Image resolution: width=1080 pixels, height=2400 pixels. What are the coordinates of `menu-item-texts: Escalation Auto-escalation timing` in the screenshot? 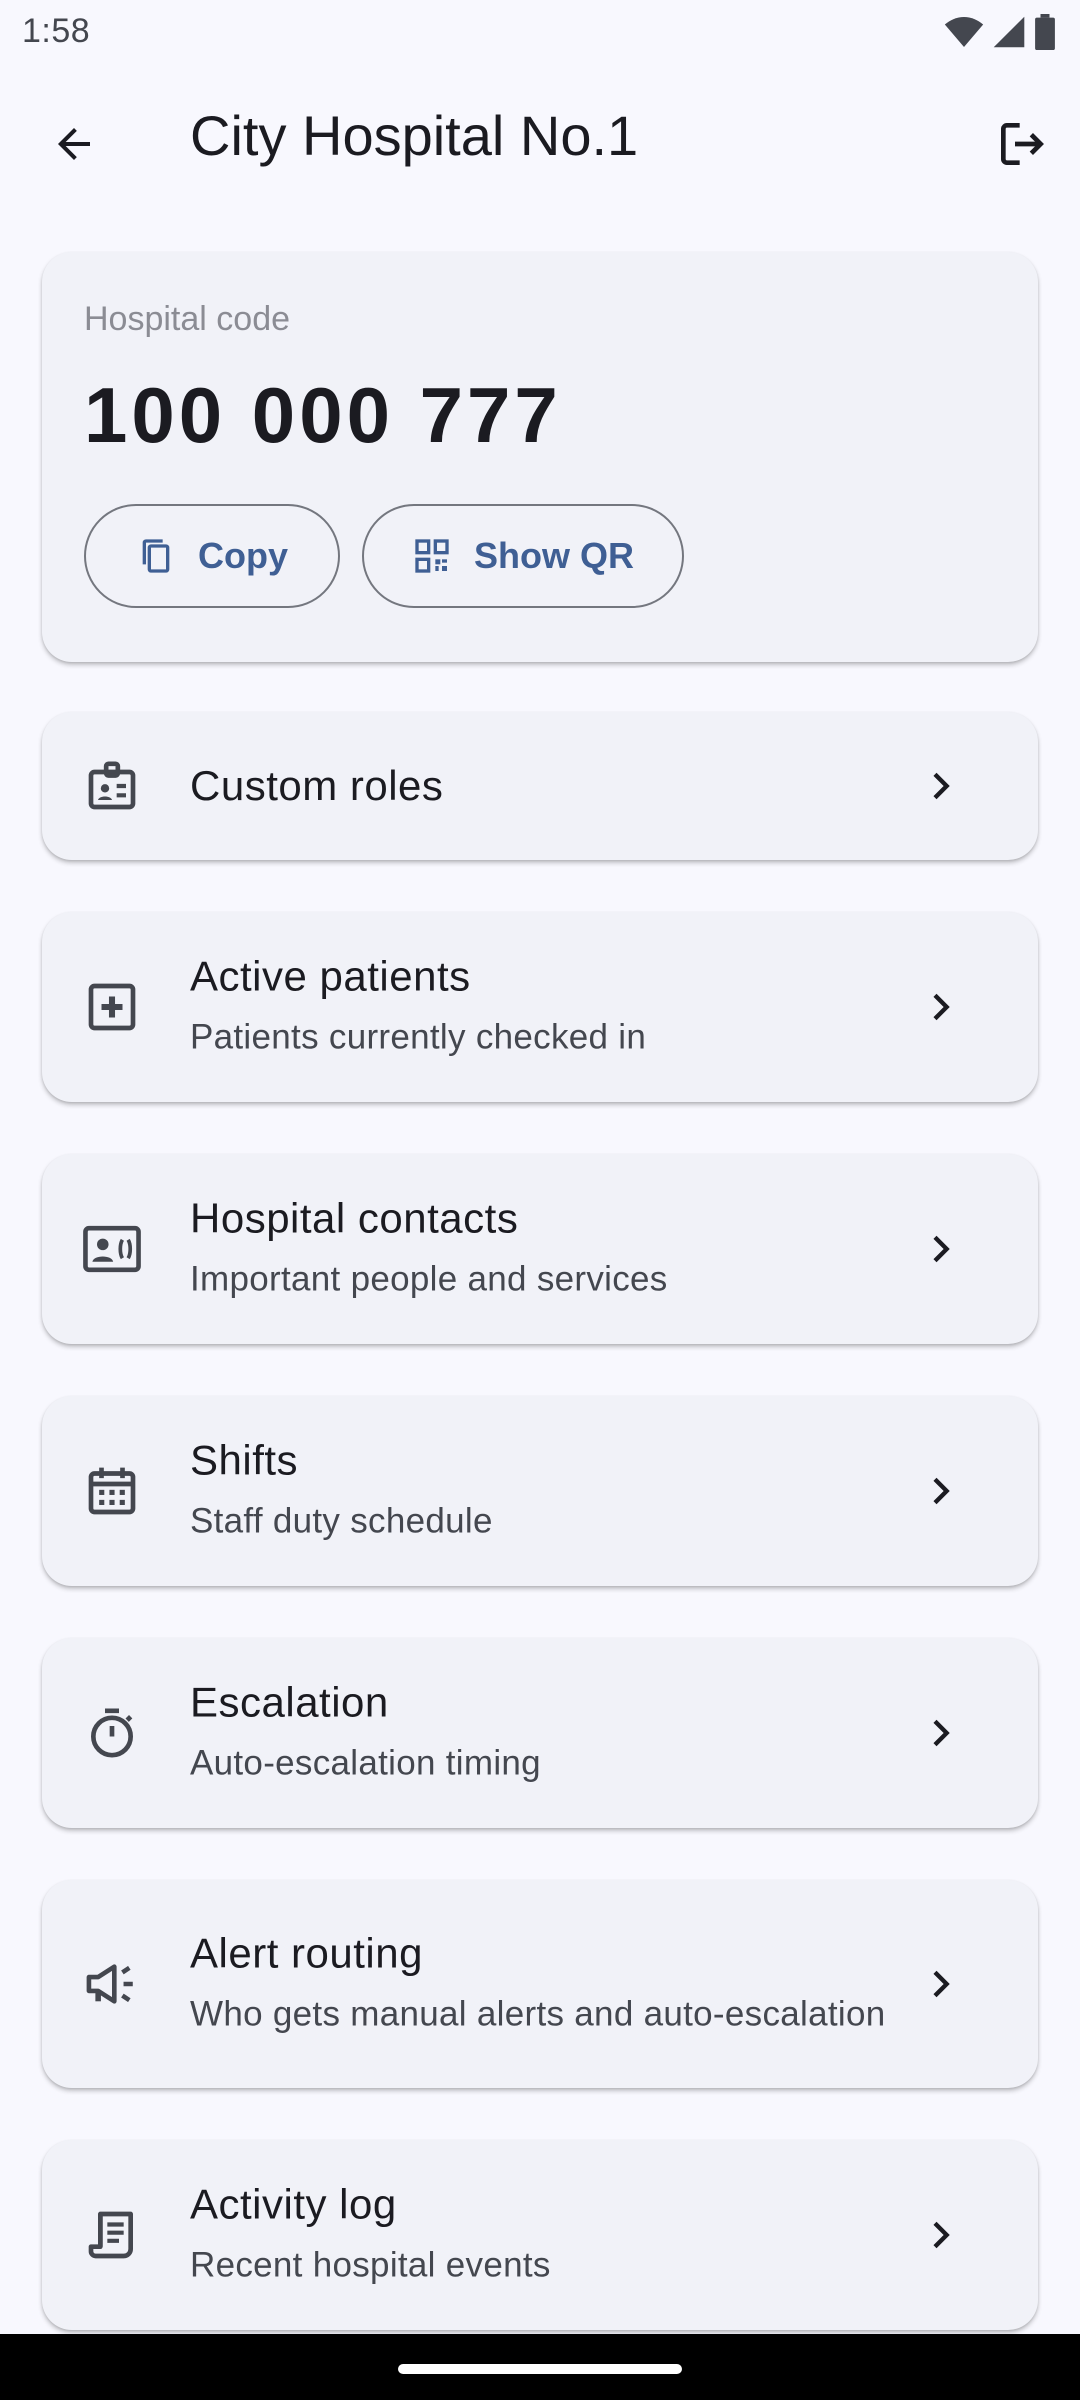 It's located at (540, 1733).